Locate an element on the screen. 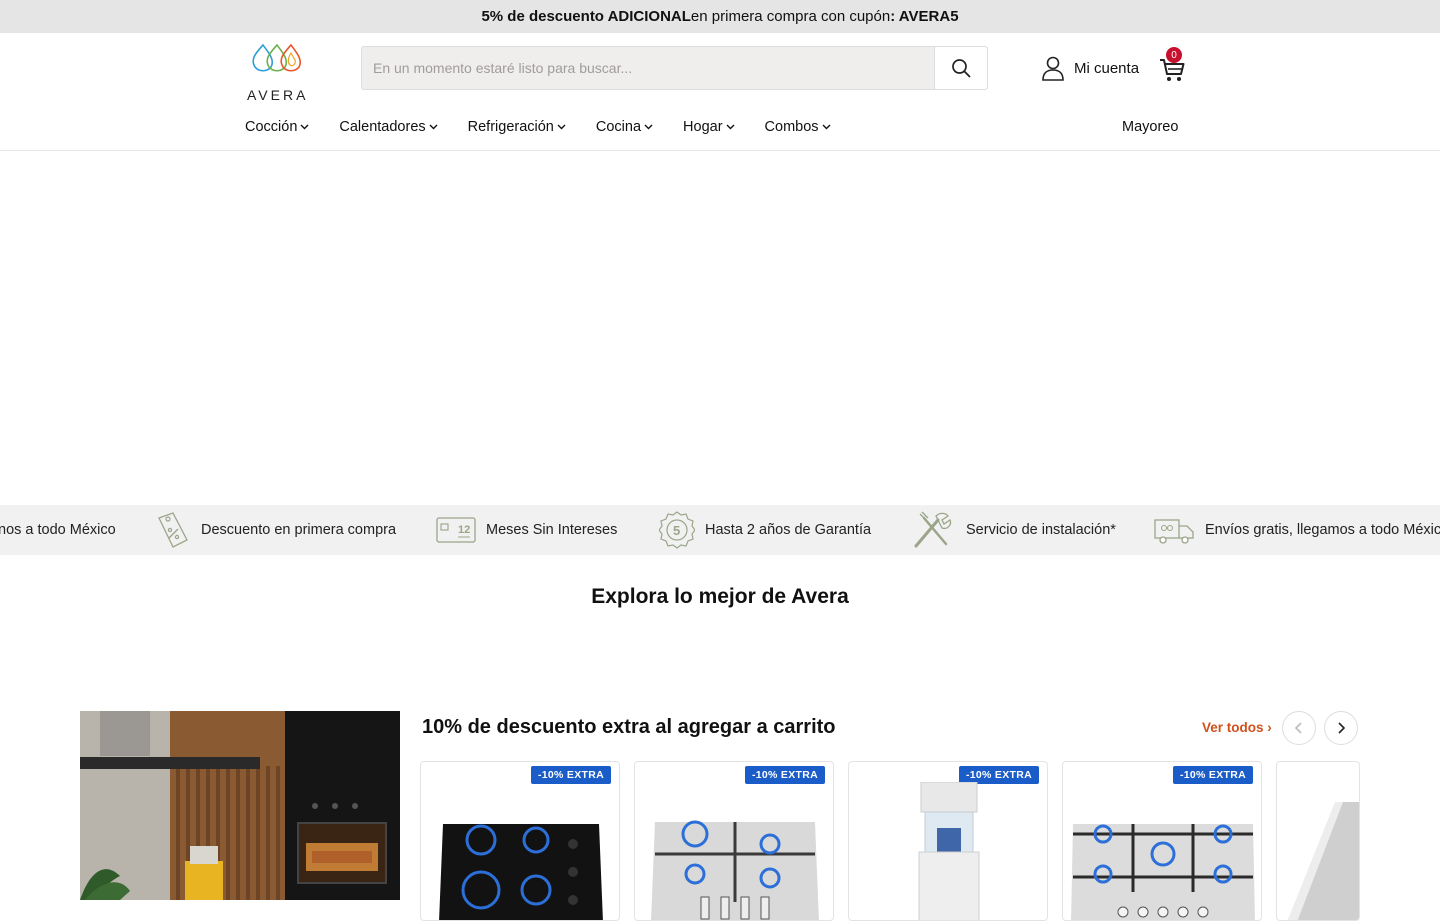 This screenshot has height=921, width=1440. nav-label: Cocción is located at coordinates (271, 127).